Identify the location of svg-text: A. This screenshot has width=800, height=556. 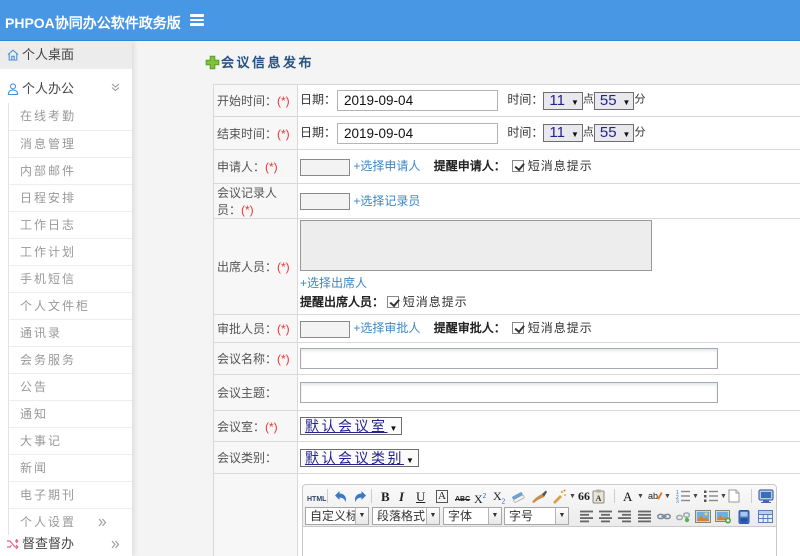
(599, 498).